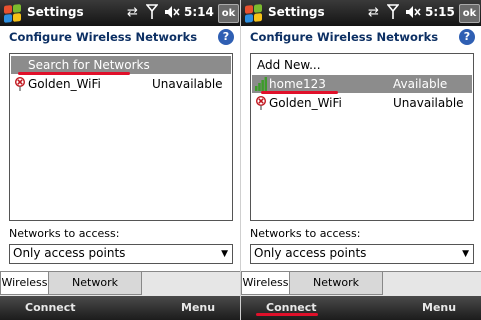 This screenshot has height=320, width=481. I want to click on connect-softkey: Connect, so click(50, 307).